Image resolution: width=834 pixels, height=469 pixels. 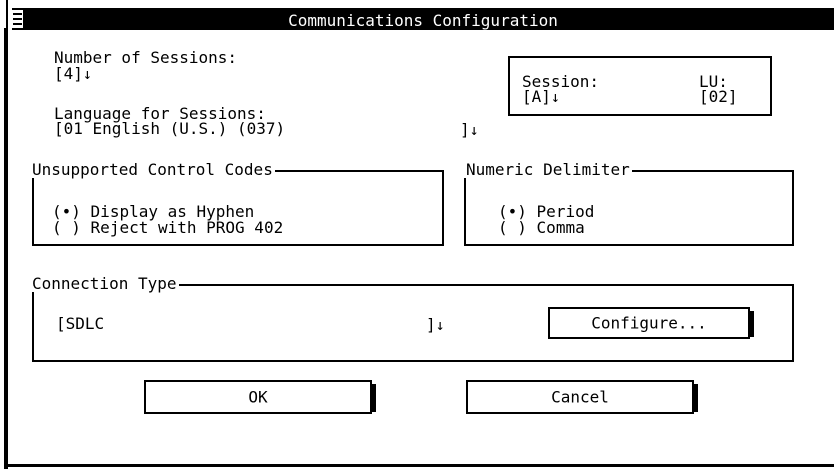 I want to click on radio-comma: ( ) Comma, so click(x=541, y=228).